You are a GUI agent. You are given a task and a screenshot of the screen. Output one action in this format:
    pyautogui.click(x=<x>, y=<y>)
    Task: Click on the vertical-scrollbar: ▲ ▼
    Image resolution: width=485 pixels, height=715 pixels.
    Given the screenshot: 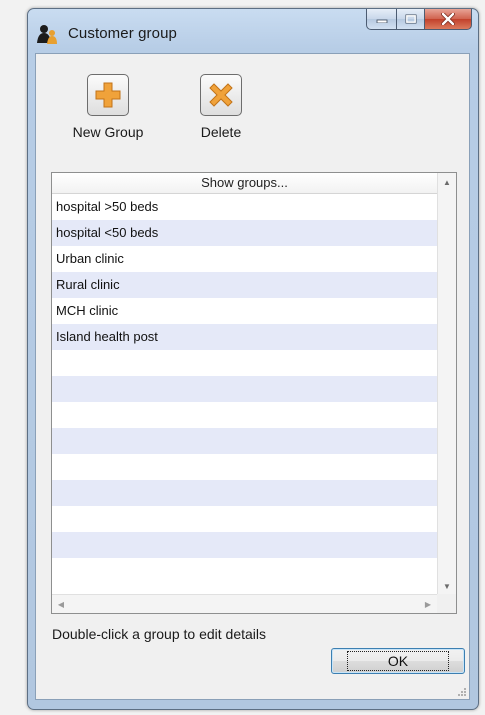 What is the action you would take?
    pyautogui.click(x=446, y=384)
    